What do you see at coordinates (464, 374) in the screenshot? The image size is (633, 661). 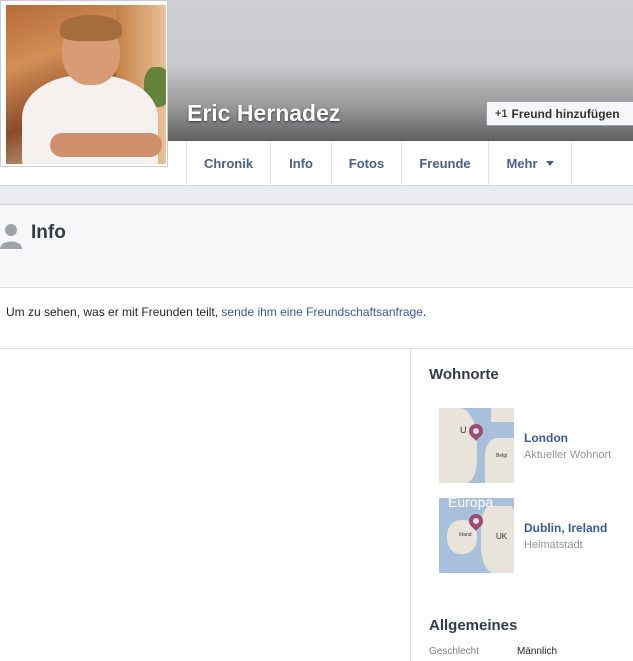 I see `residences-title: Wohnorte` at bounding box center [464, 374].